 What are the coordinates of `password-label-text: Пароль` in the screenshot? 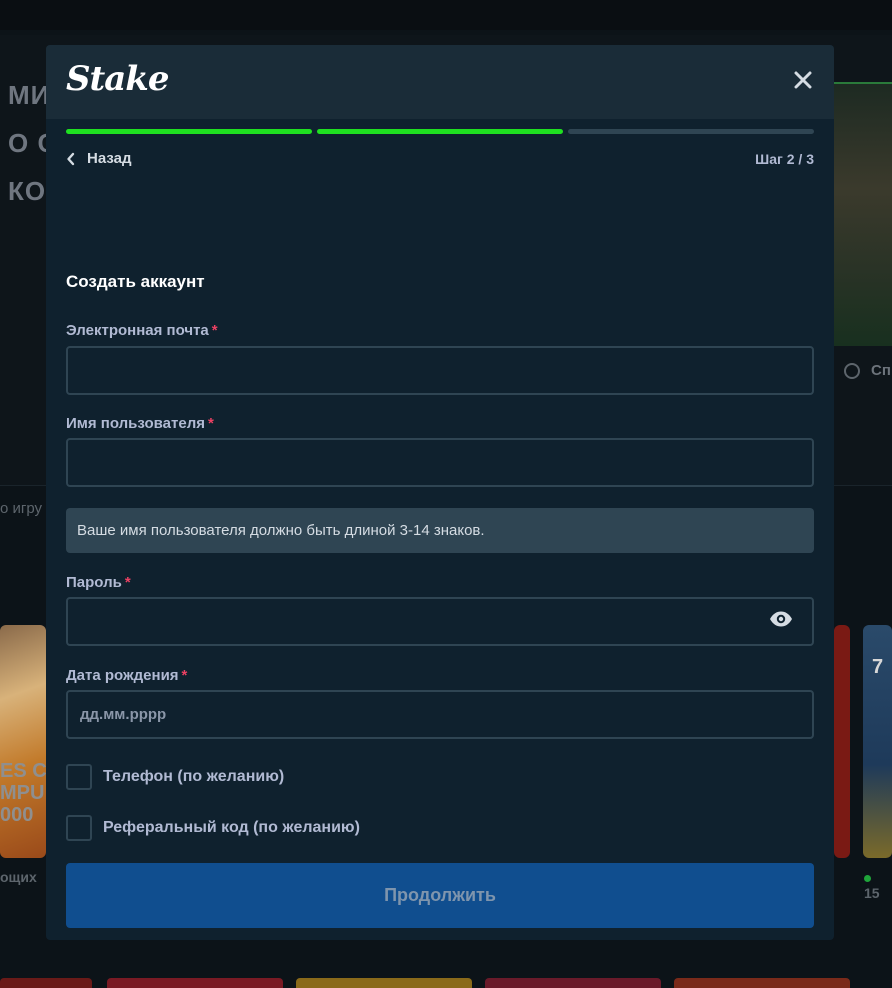 It's located at (94, 582).